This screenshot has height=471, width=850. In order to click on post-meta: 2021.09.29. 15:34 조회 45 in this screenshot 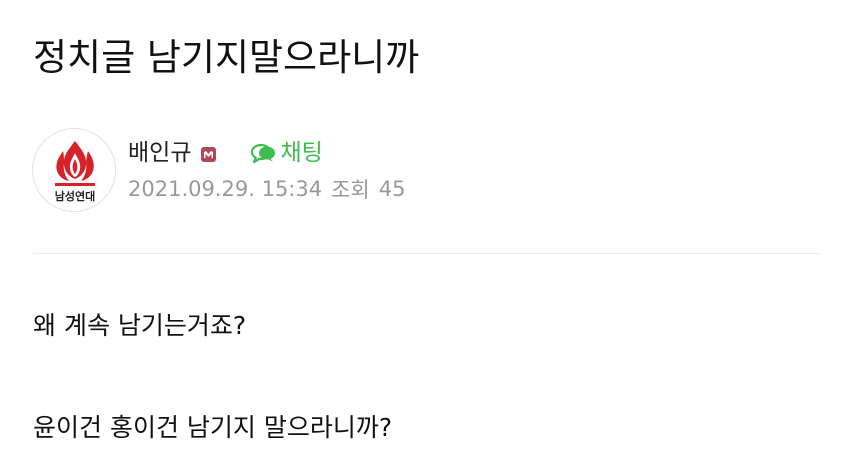, I will do `click(266, 189)`.